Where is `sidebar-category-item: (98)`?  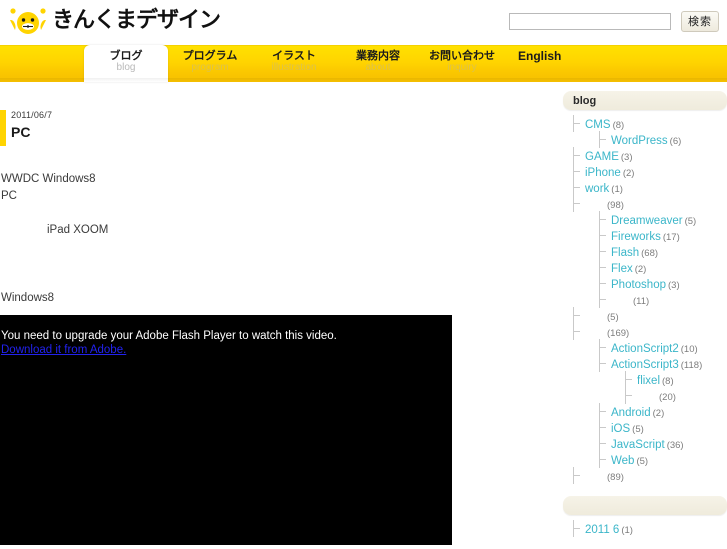 sidebar-category-item: (98) is located at coordinates (645, 203).